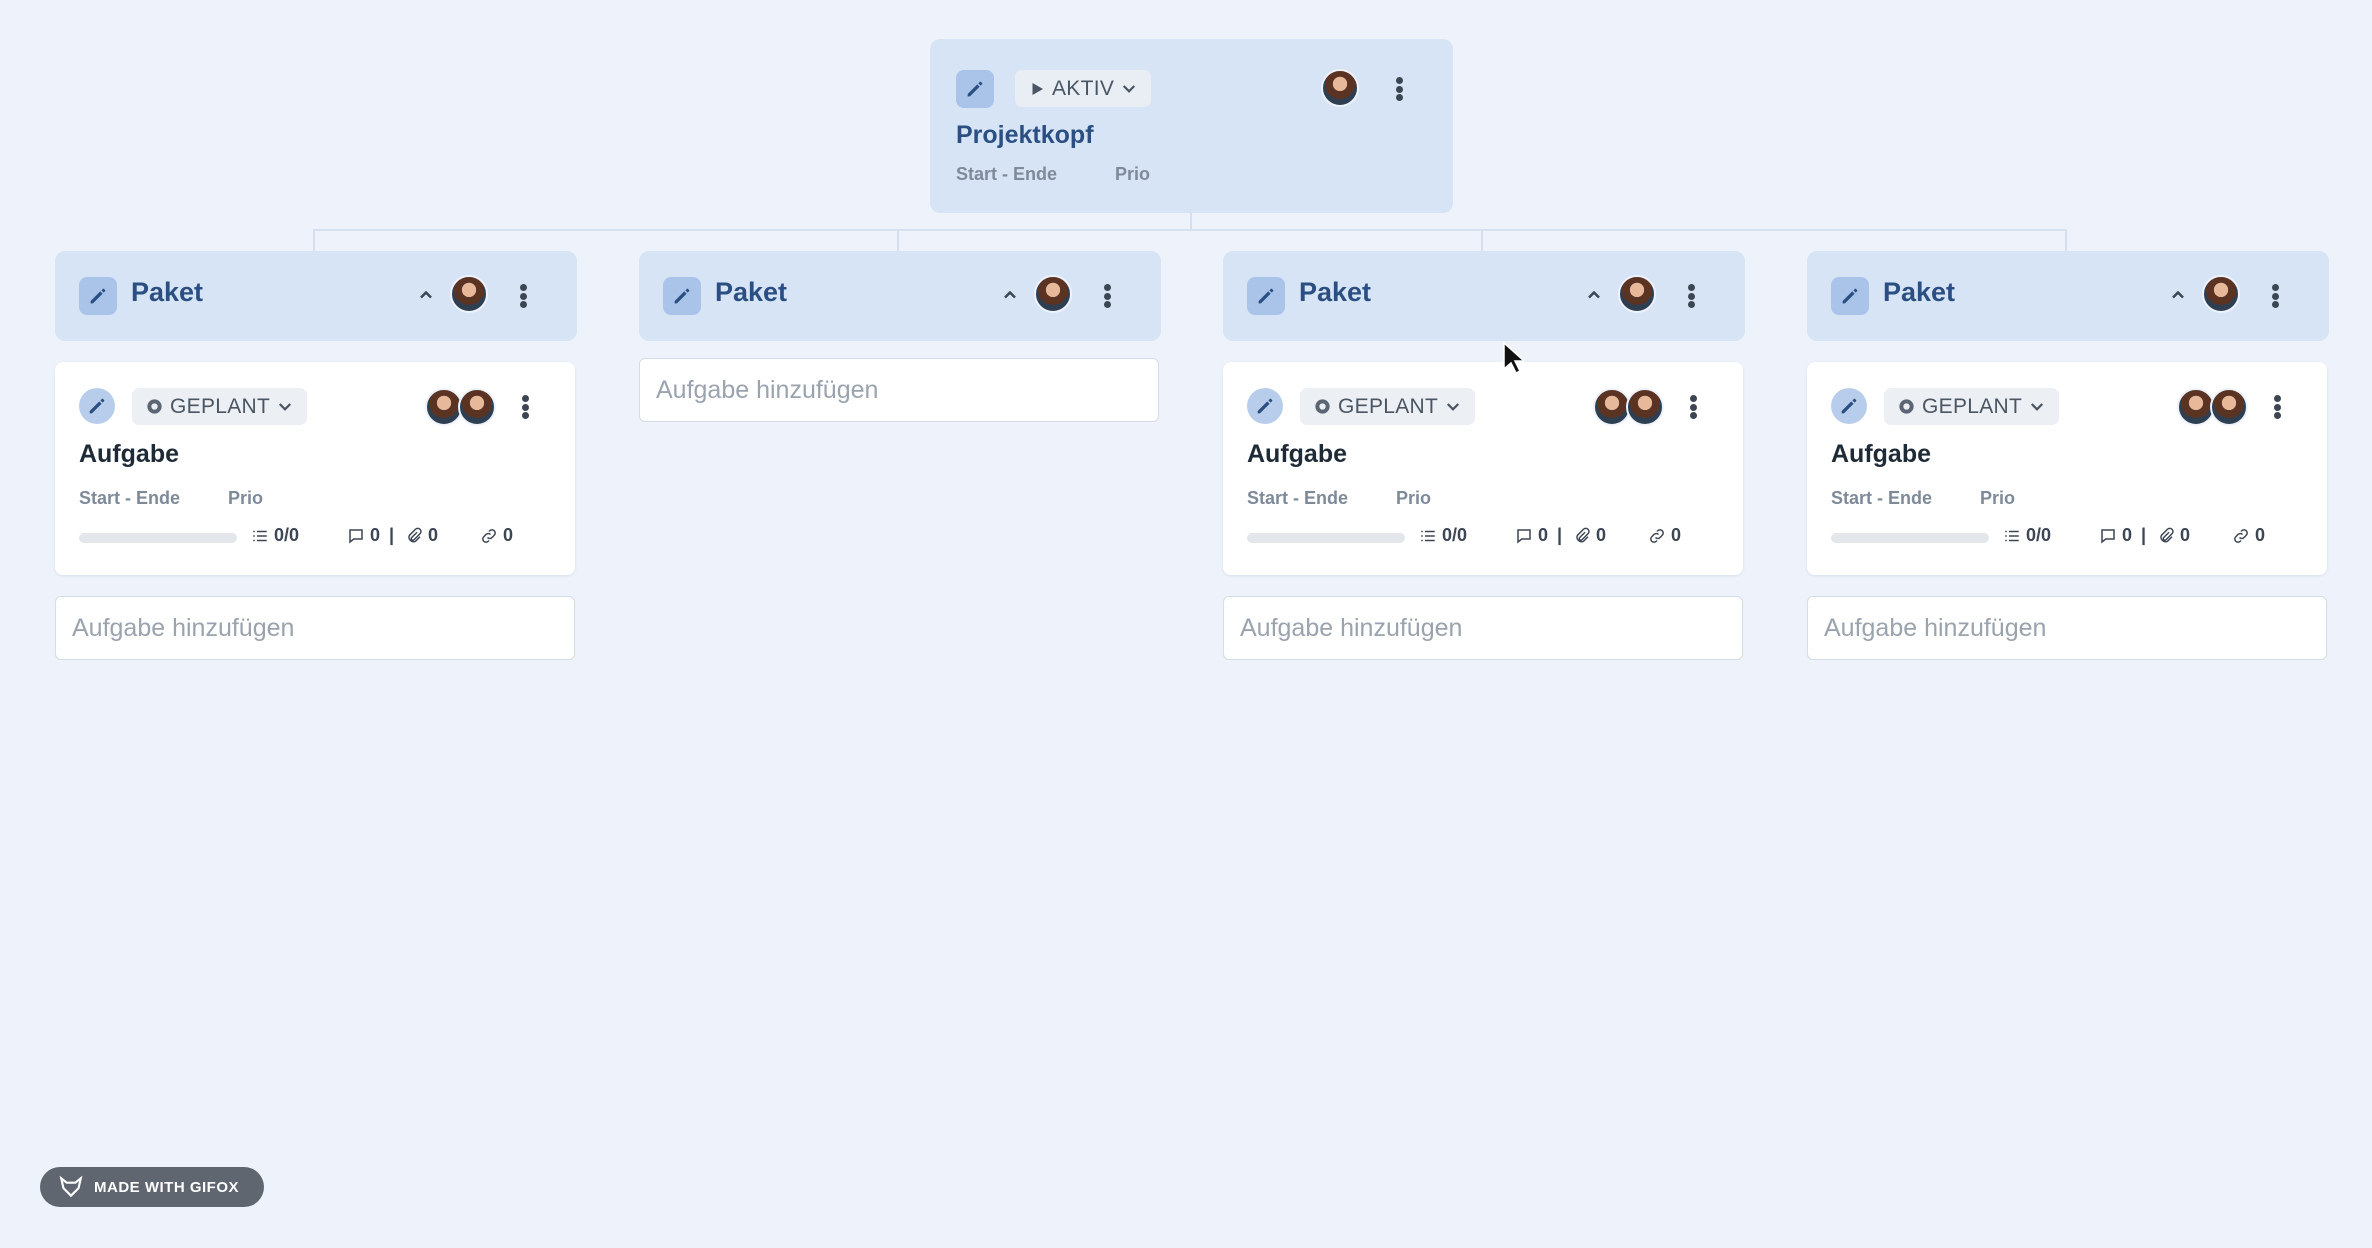 This screenshot has width=2372, height=1248. Describe the element at coordinates (1037, 88) in the screenshot. I see `play-icon` at that location.